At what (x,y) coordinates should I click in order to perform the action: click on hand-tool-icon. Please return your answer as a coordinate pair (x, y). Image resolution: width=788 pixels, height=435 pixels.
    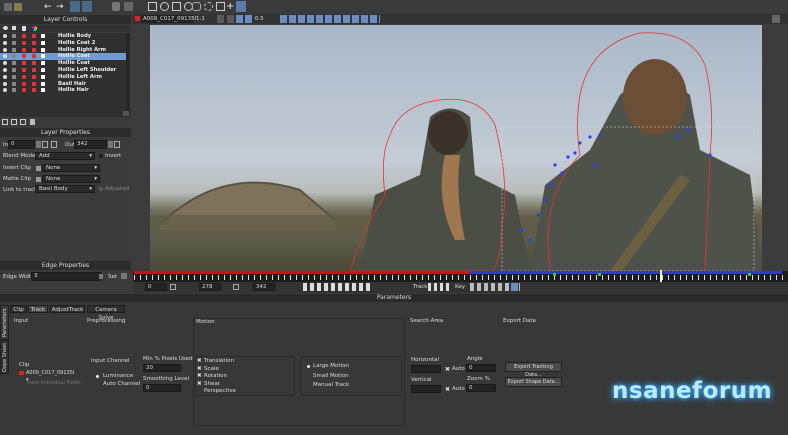
    Looking at the image, I should click on (116, 6).